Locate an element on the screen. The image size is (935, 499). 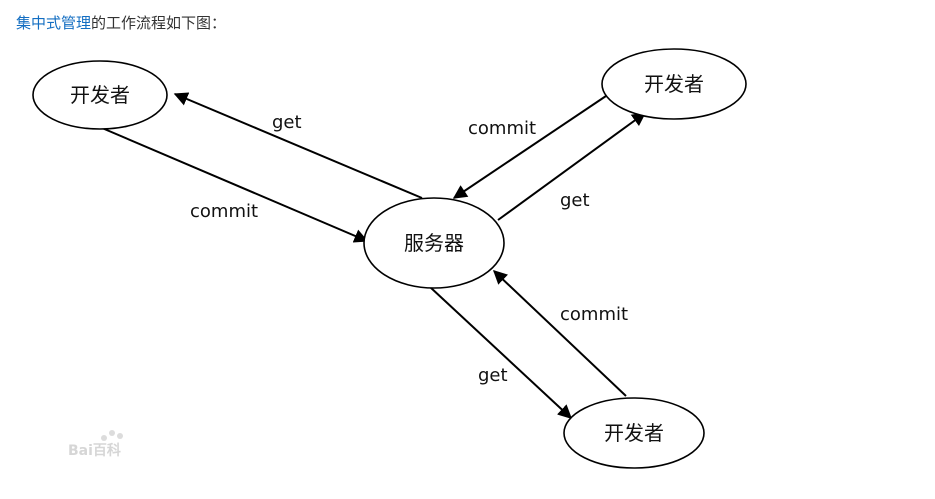
edge-developer-top-left-to-server: commit is located at coordinates (235, 185).